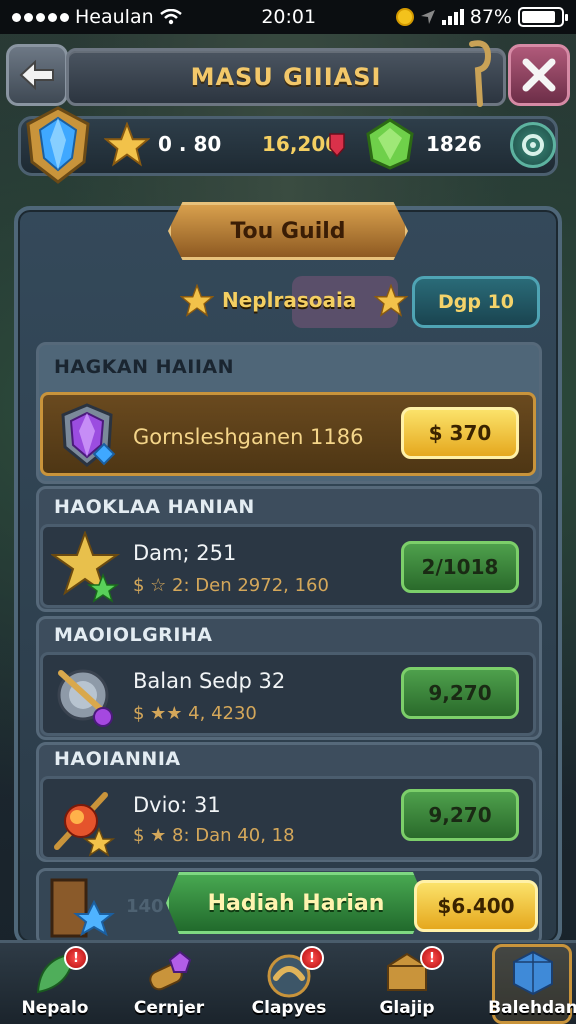 This screenshot has height=1024, width=576. I want to click on buy-price-1: $ 370, so click(460, 433).